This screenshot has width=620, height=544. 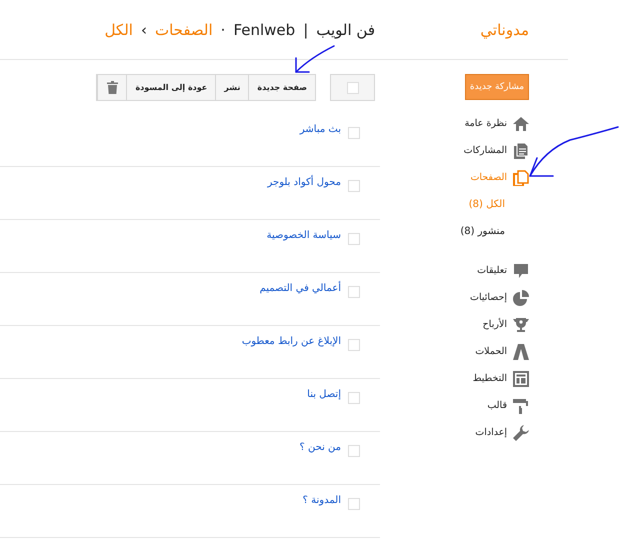 I want to click on sidebar-item: تعليقات, so click(x=492, y=270).